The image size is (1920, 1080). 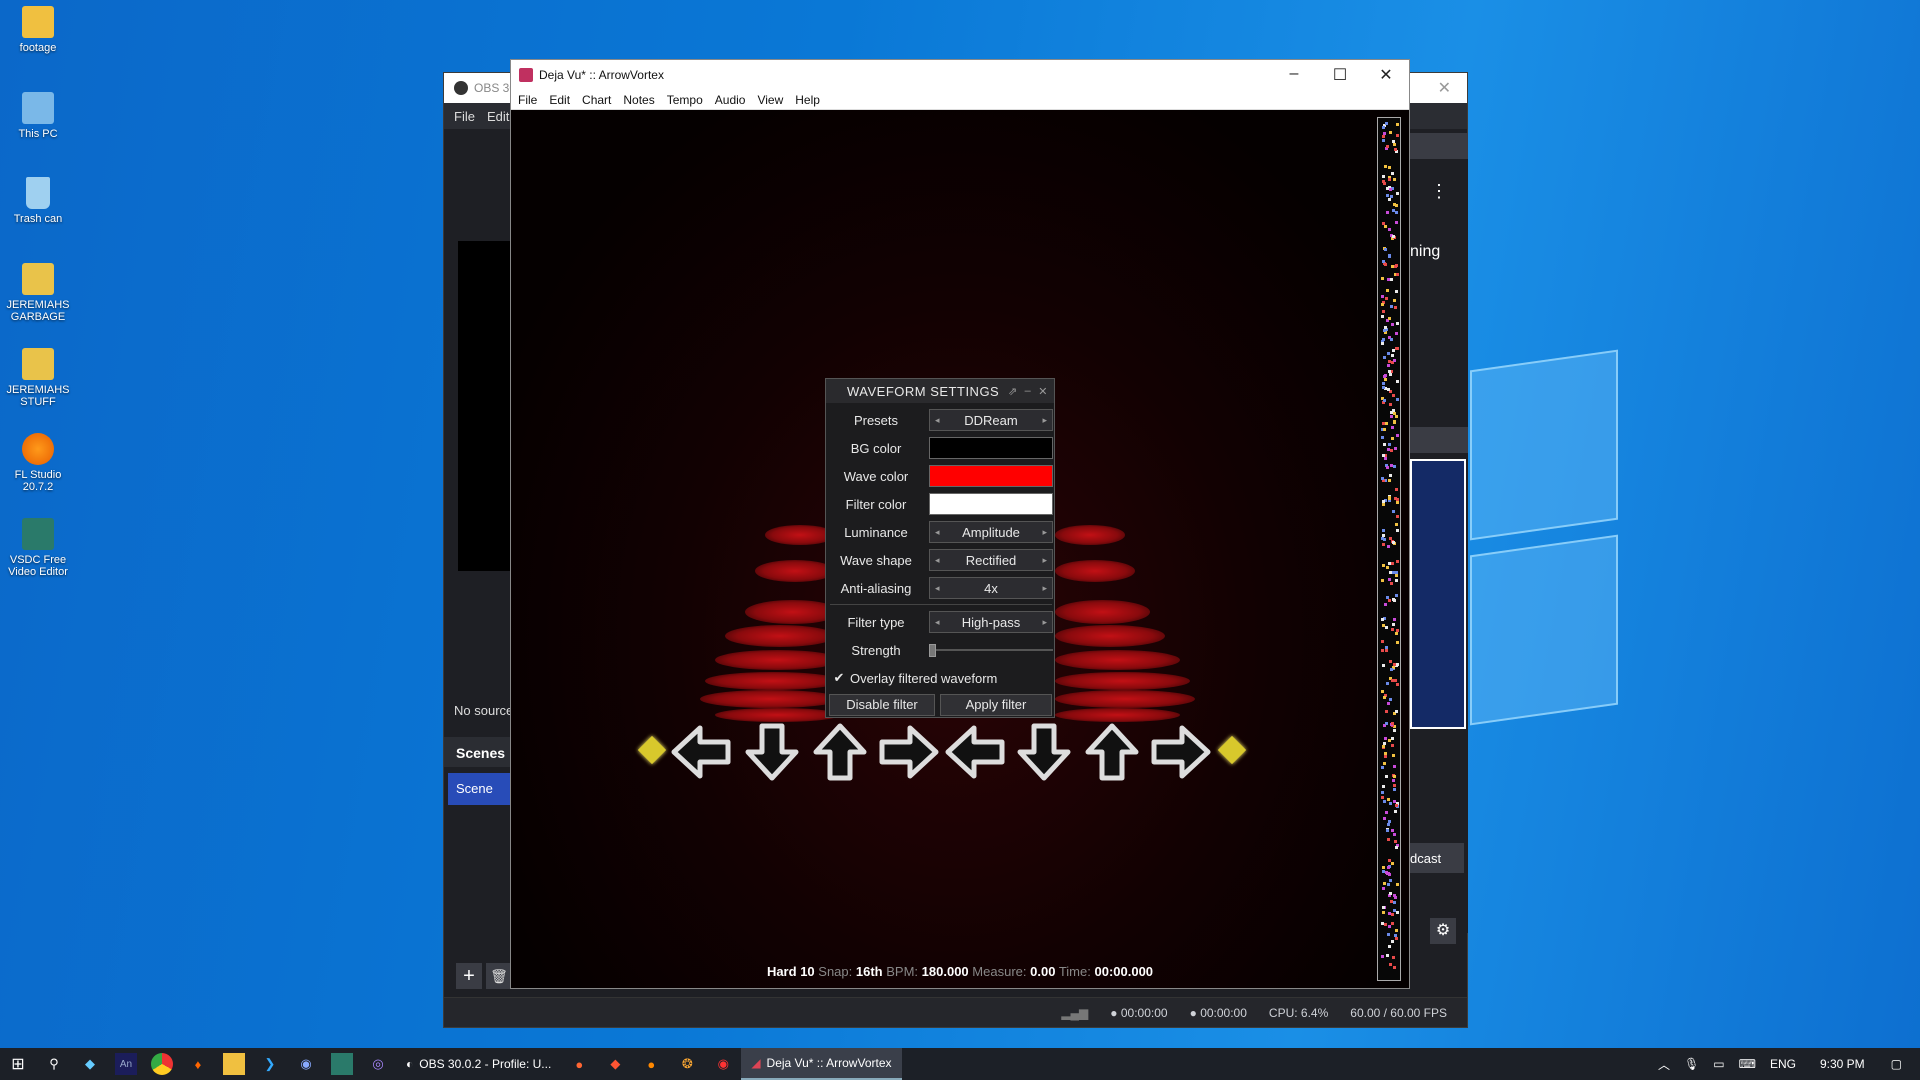 I want to click on search-icon: ⚲, so click(x=54, y=1064).